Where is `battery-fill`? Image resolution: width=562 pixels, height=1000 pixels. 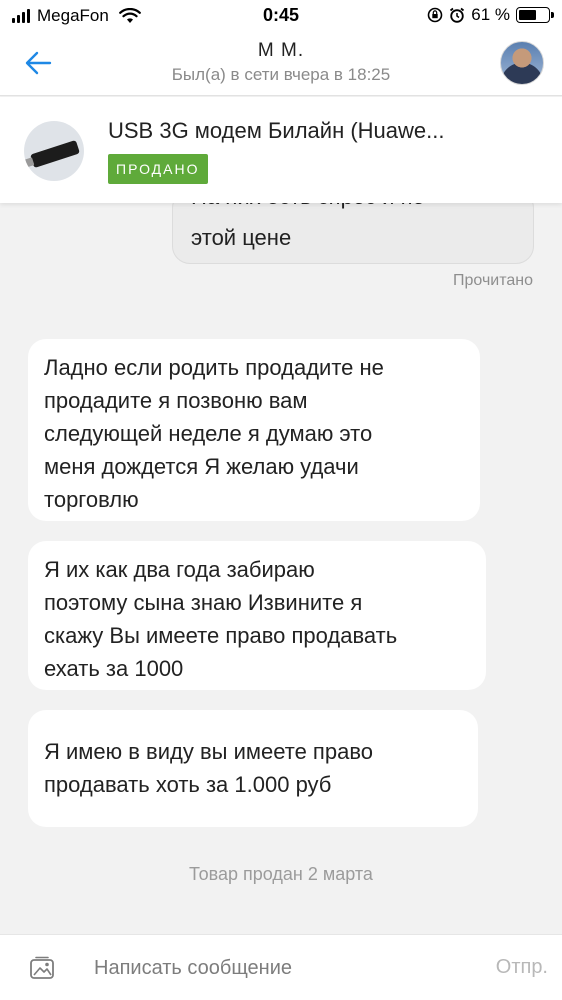 battery-fill is located at coordinates (528, 15).